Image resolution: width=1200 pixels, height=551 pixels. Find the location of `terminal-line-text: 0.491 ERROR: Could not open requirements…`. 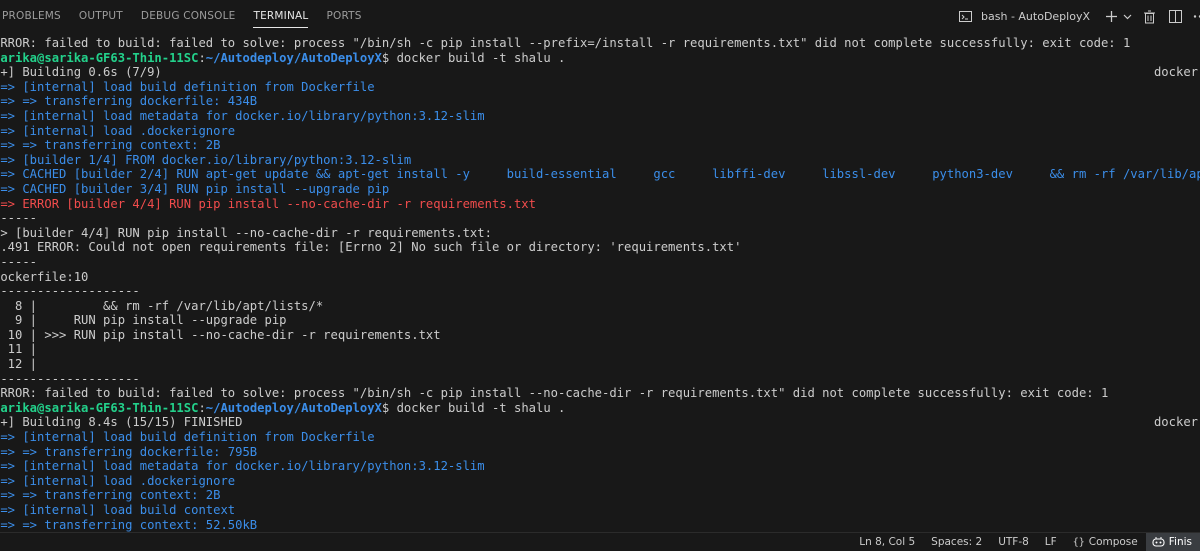

terminal-line-text: 0.491 ERROR: Could not open requirements… is located at coordinates (370, 247).